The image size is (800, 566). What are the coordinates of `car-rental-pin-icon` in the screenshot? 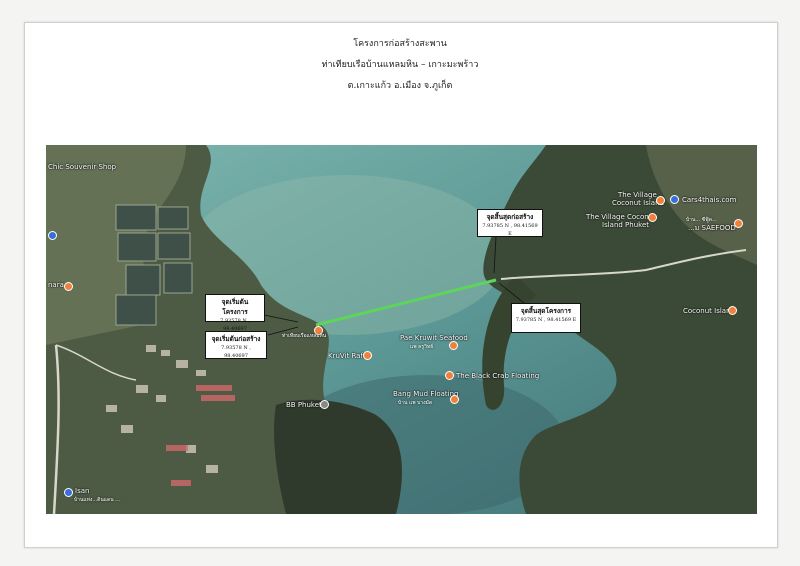 It's located at (674, 199).